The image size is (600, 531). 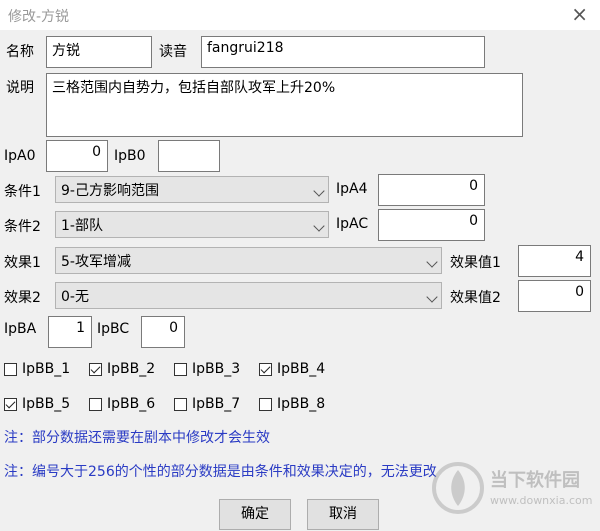 What do you see at coordinates (77, 156) in the screenshot?
I see `ipa0-field: 0` at bounding box center [77, 156].